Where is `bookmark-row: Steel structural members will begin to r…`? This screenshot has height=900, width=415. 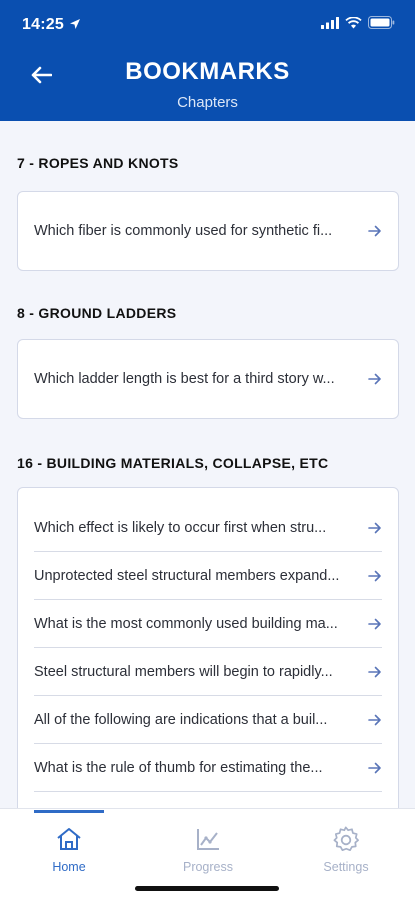 bookmark-row: Steel structural members will begin to r… is located at coordinates (208, 672).